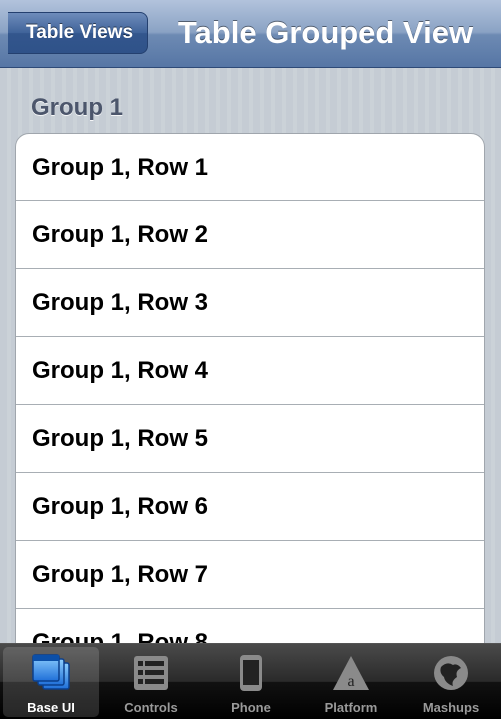  Describe the element at coordinates (250, 507) in the screenshot. I see `table-row: Group 1, Row 6` at that location.